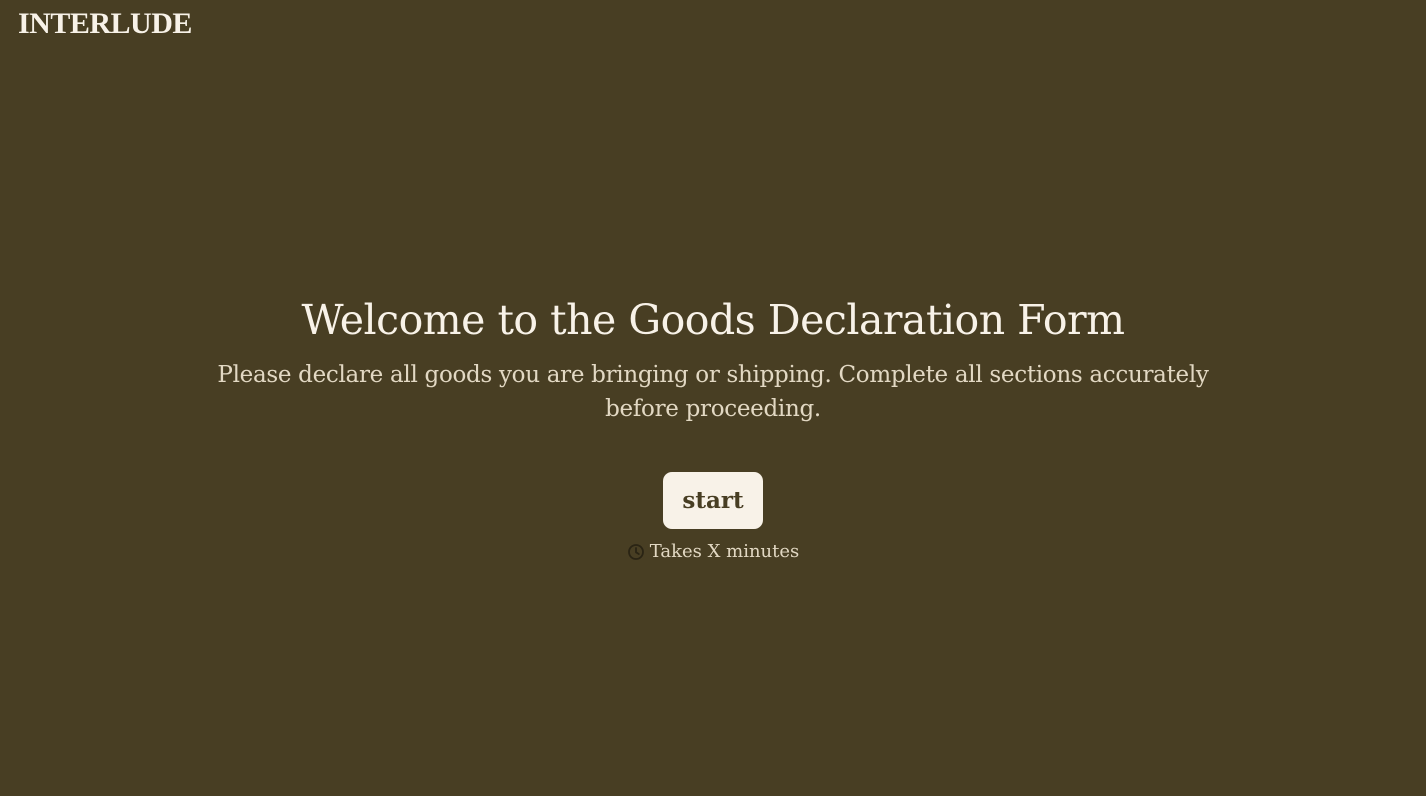 The image size is (1426, 796). What do you see at coordinates (713, 320) in the screenshot?
I see `page-title: Welcome to the Goods Declaration Form` at bounding box center [713, 320].